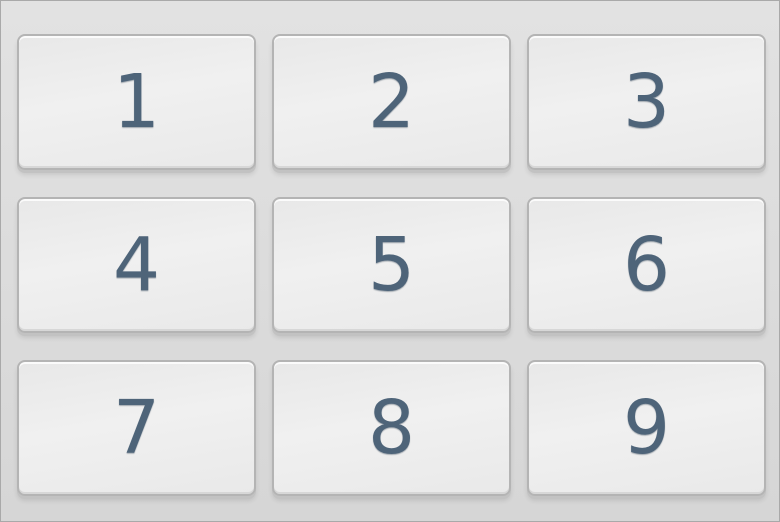 Image resolution: width=780 pixels, height=522 pixels. I want to click on key-4-button: 4, so click(136, 265).